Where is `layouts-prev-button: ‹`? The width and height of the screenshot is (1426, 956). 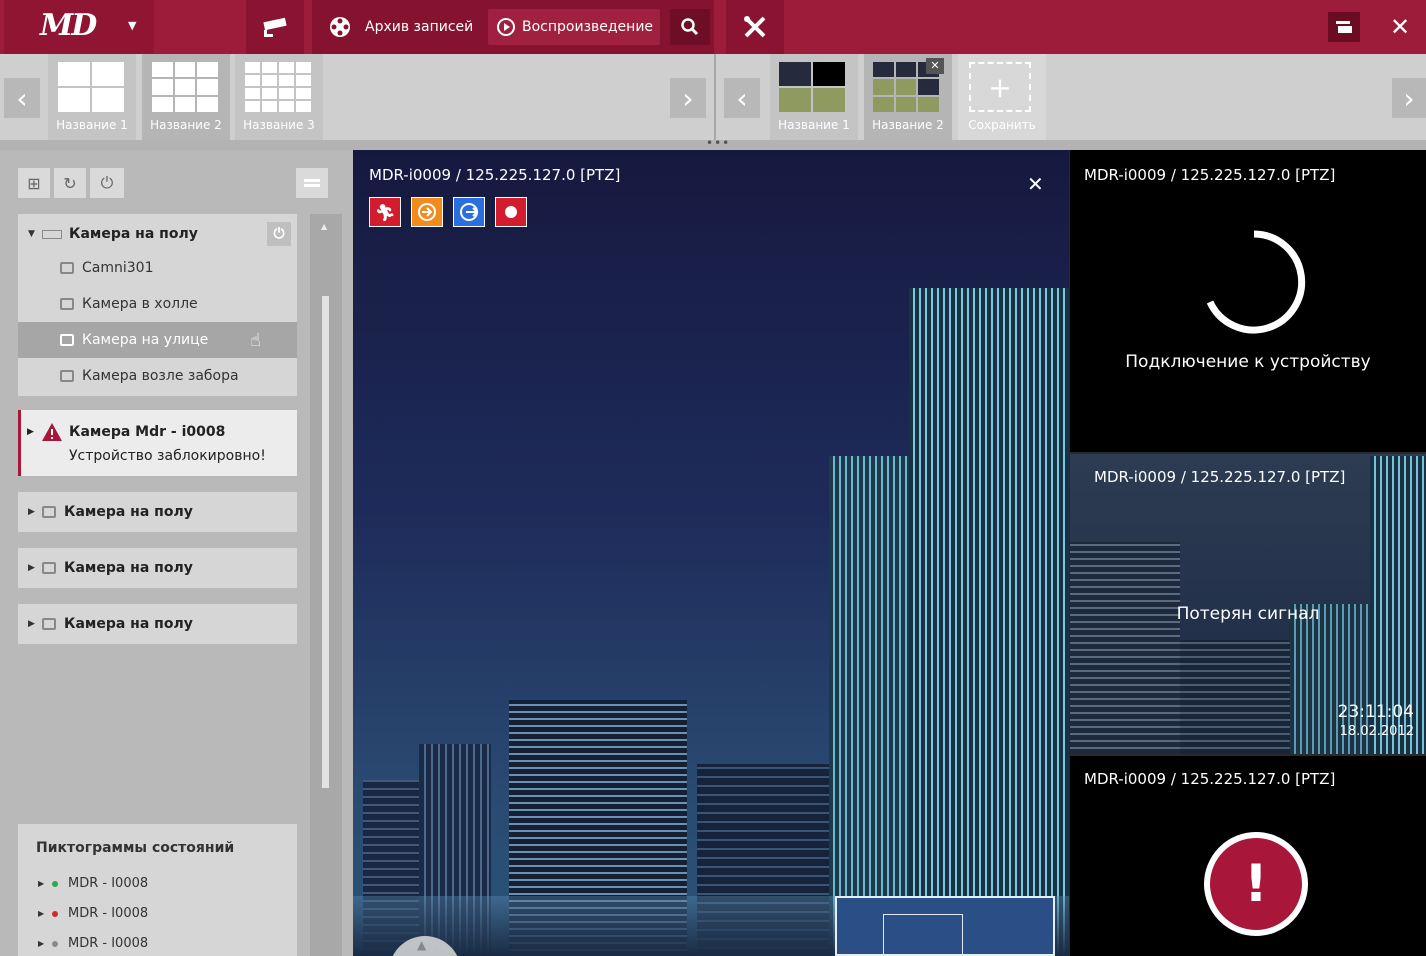 layouts-prev-button: ‹ is located at coordinates (22, 98).